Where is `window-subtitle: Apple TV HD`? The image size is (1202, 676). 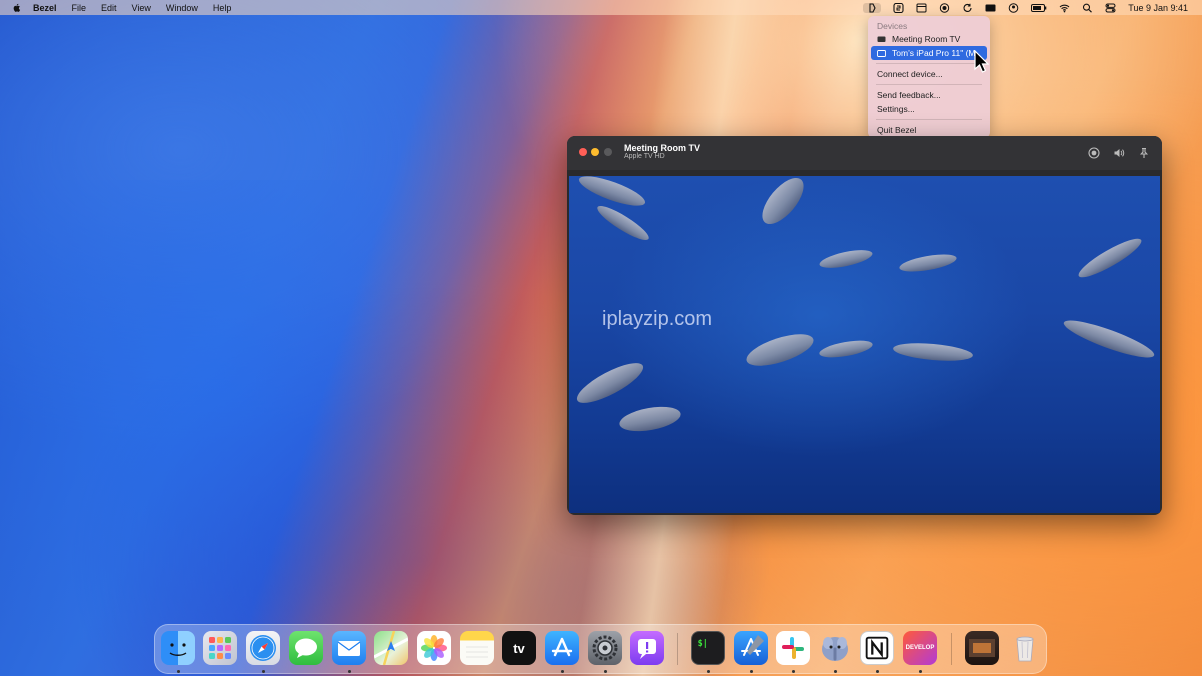
window-subtitle: Apple TV HD is located at coordinates (644, 156).